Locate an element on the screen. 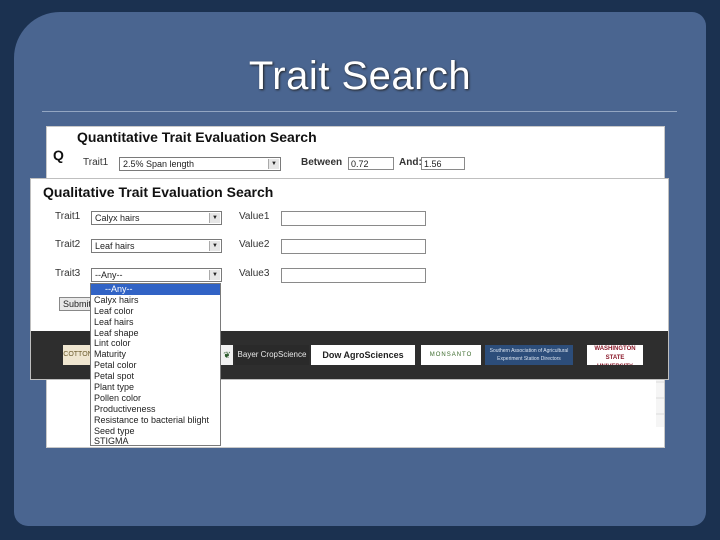  clipped-heading-letter: Q is located at coordinates (58, 155).